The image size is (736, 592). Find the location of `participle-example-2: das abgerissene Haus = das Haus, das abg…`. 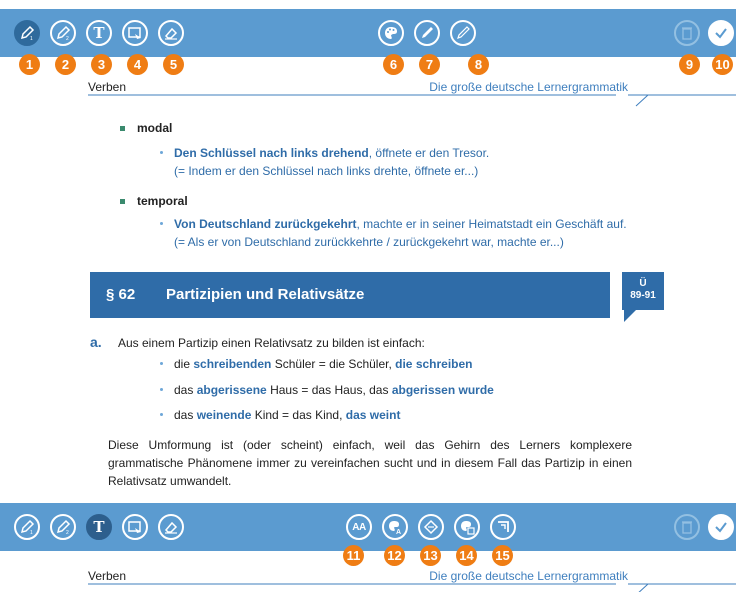

participle-example-2: das abgerissene Haus = das Haus, das abg… is located at coordinates (334, 390).